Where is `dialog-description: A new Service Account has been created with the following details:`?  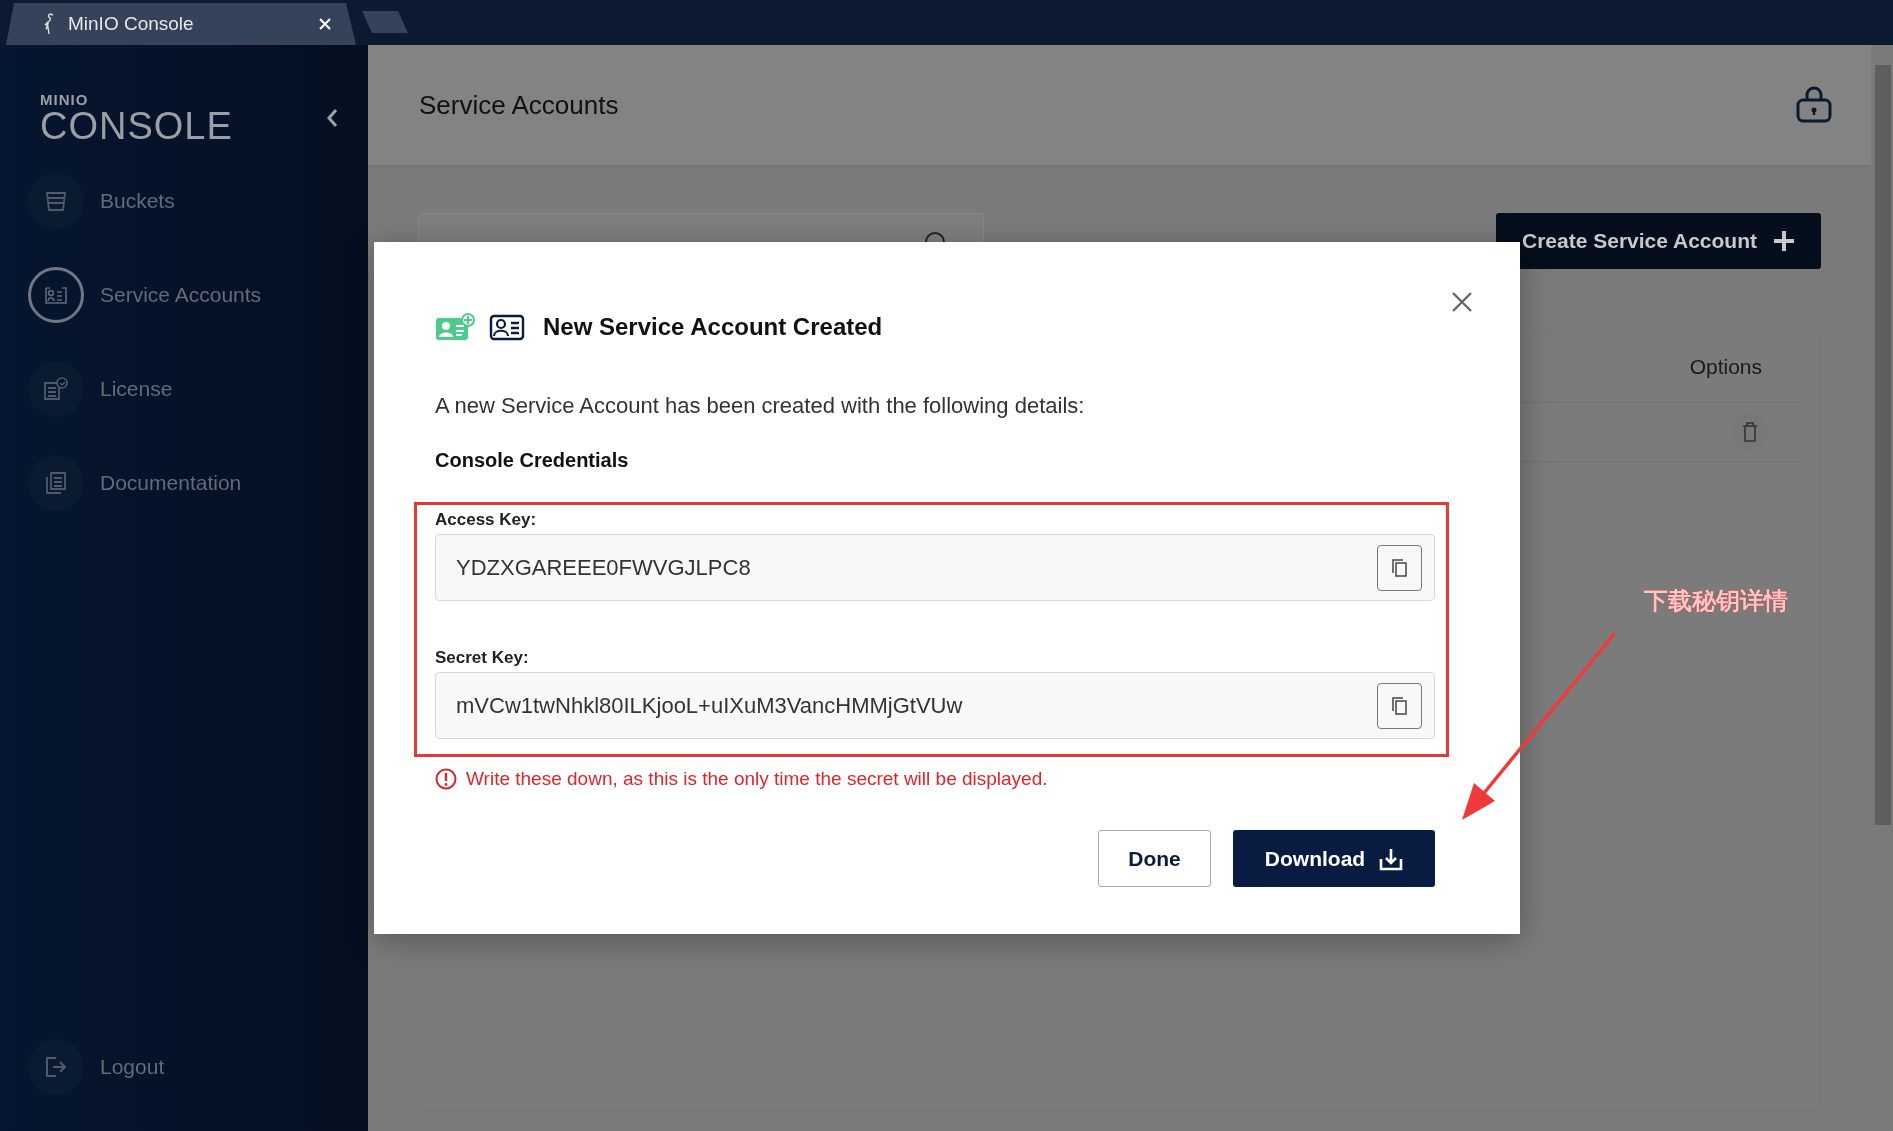 dialog-description: A new Service Account has been created with the following details: is located at coordinates (760, 406).